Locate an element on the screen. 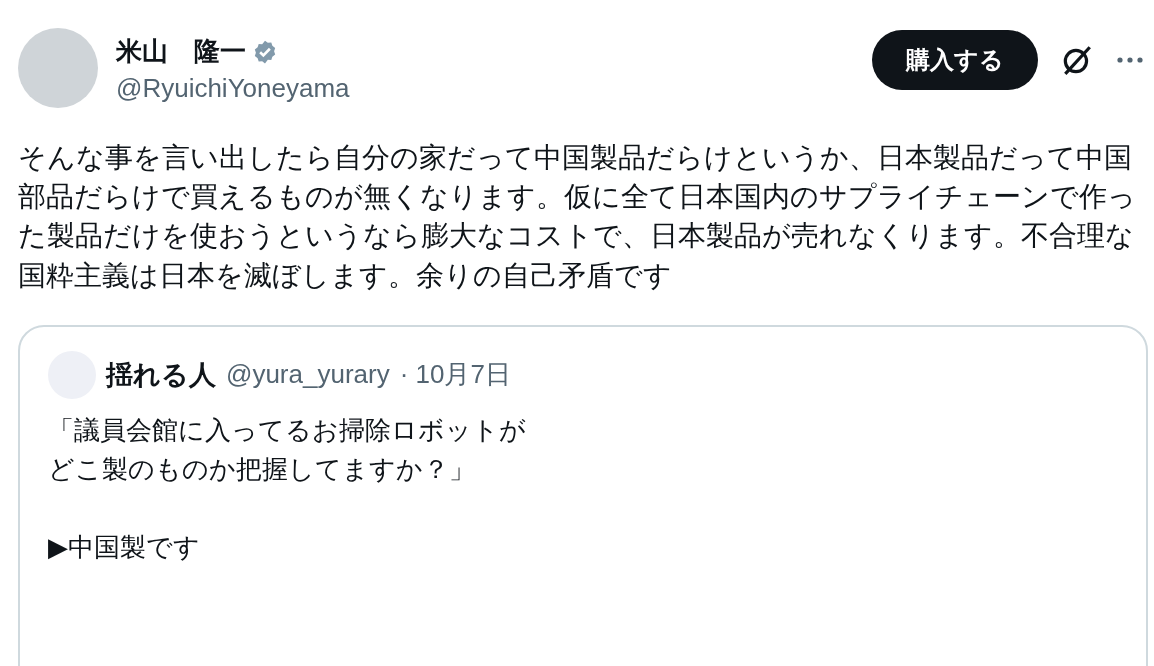 This screenshot has width=1154, height=666. quoted-author-name: 揺れる人 is located at coordinates (161, 374).